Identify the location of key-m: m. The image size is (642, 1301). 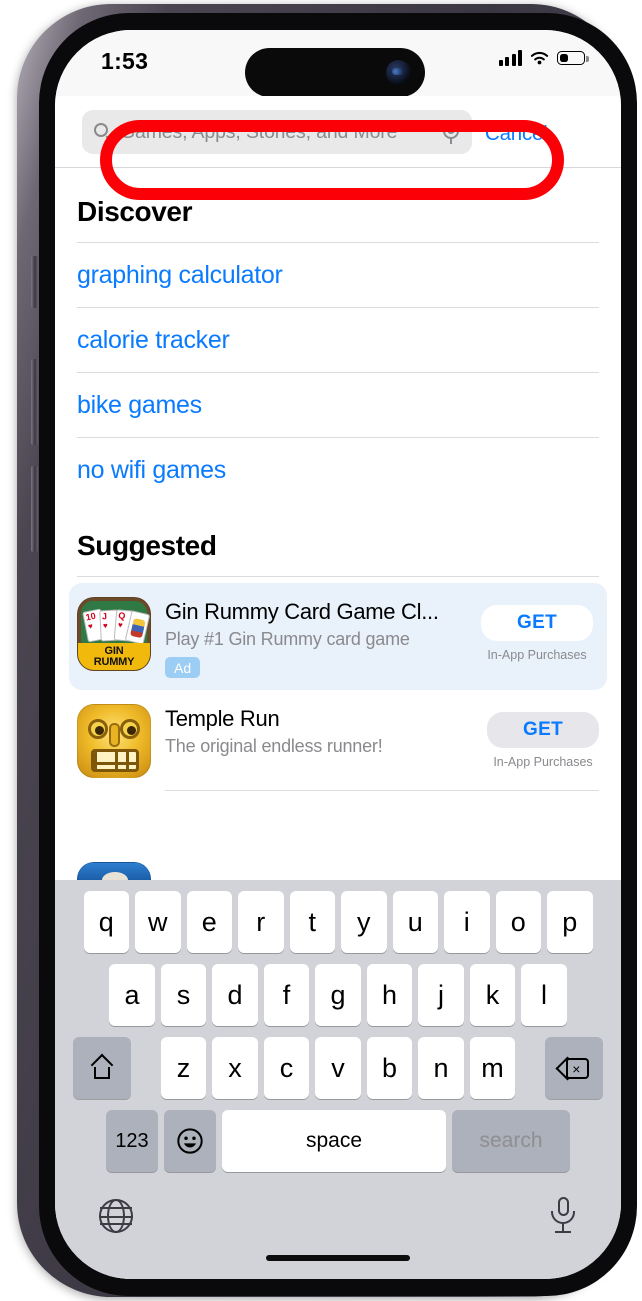
(492, 1068).